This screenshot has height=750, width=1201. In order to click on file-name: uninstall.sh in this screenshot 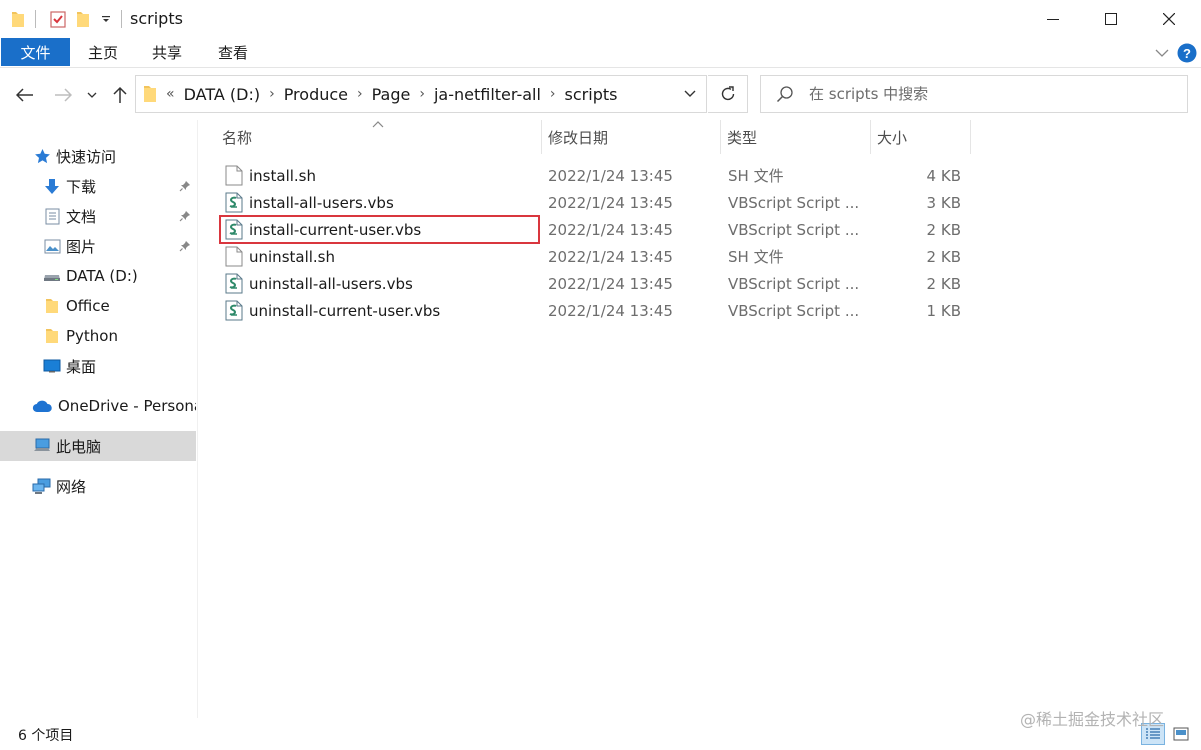, I will do `click(292, 256)`.